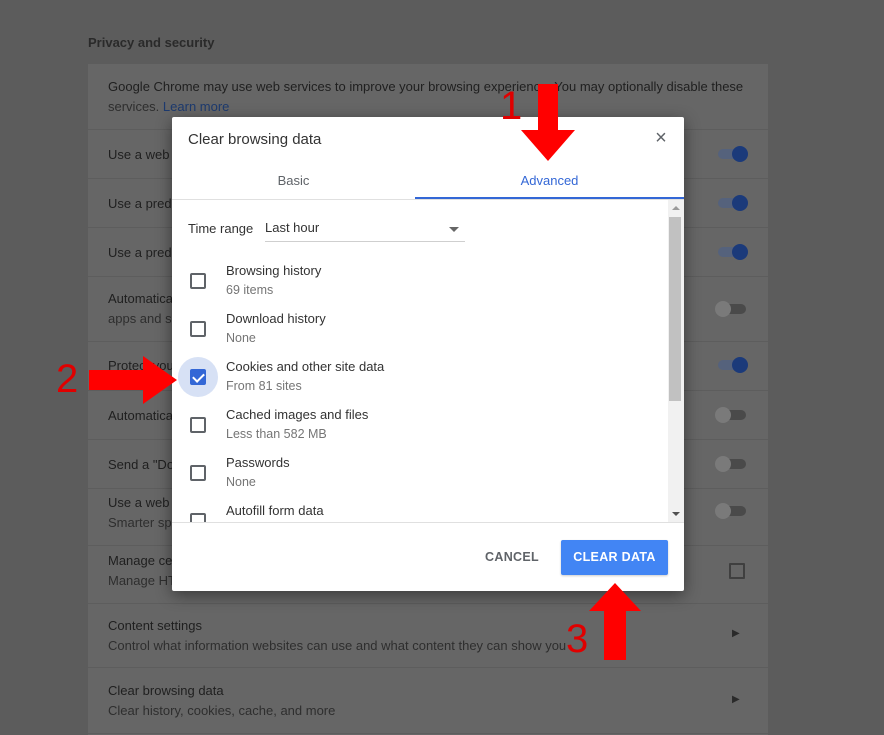  I want to click on time-range-label: Time range, so click(221, 228).